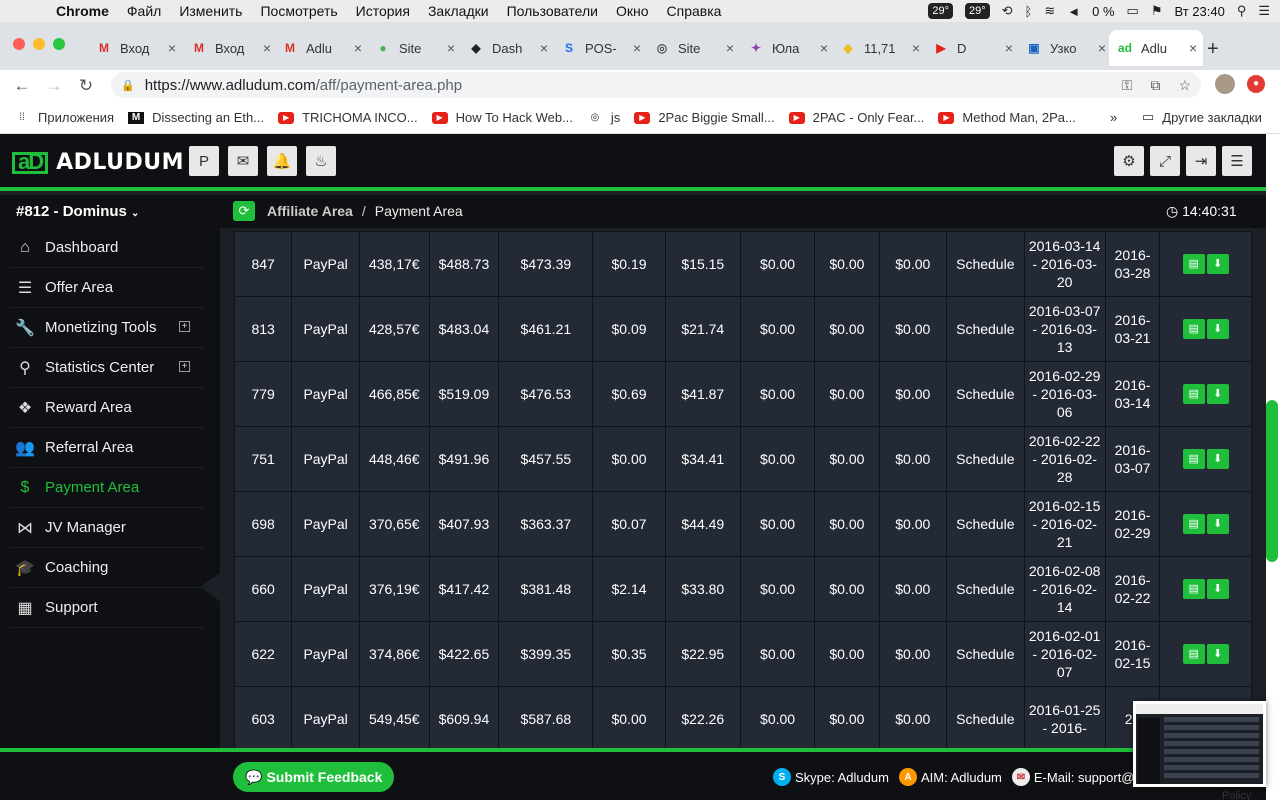 This screenshot has width=1280, height=800. Describe the element at coordinates (310, 211) in the screenshot. I see `breadcrumb-parent: Affiliate Area` at that location.